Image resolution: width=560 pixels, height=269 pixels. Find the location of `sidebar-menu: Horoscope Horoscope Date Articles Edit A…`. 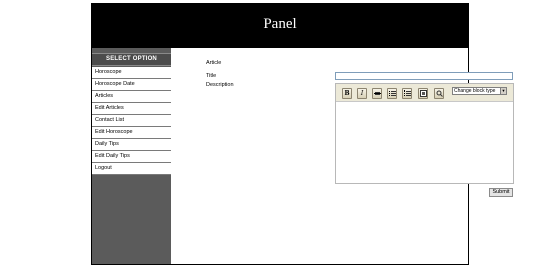

sidebar-menu: Horoscope Horoscope Date Articles Edit A… is located at coordinates (131, 121).